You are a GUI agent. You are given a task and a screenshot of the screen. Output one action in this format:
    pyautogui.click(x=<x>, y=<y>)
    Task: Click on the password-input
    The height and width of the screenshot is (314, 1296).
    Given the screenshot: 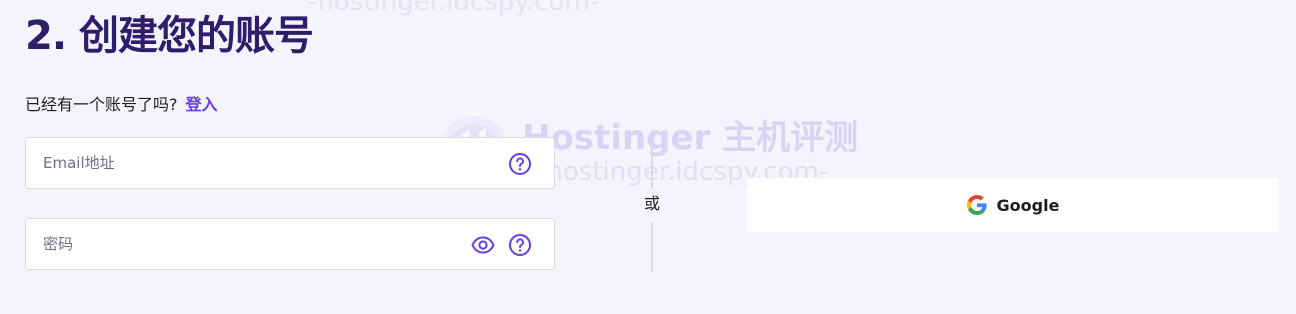 What is the action you would take?
    pyautogui.click(x=243, y=244)
    